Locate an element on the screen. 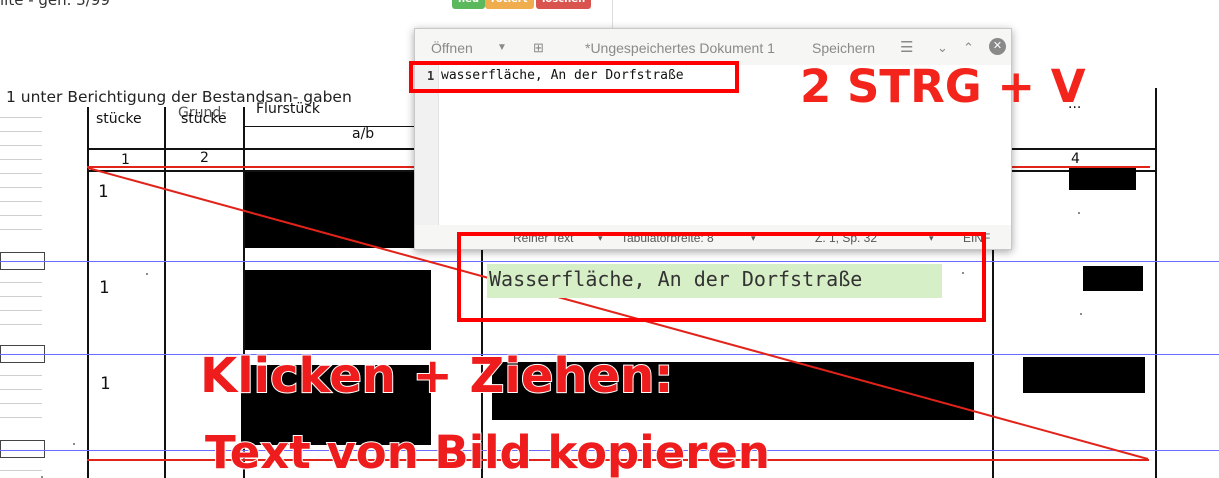  minimize-icon: ⌄ is located at coordinates (942, 48).